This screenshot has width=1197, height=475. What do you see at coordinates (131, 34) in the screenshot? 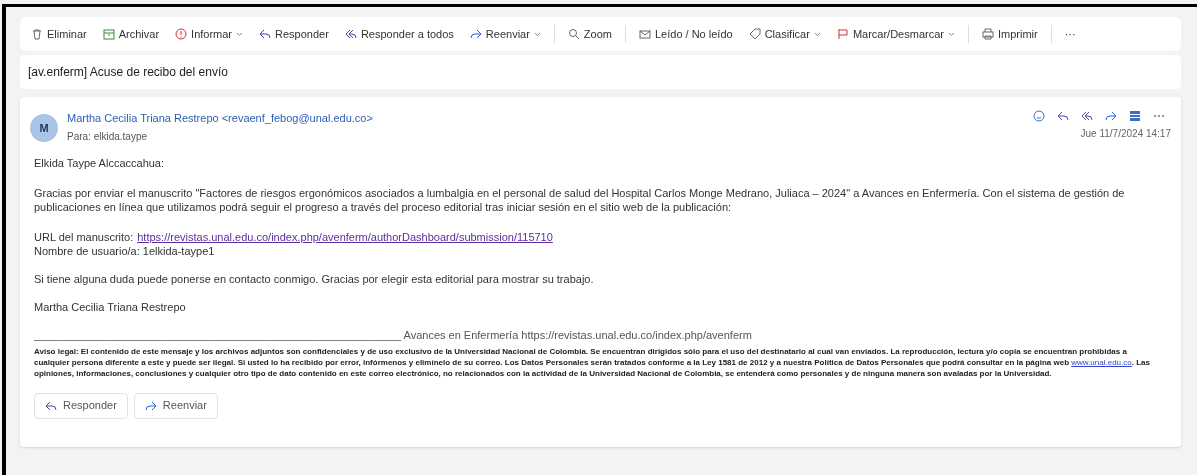
I see `toolbar-button: Archivar` at bounding box center [131, 34].